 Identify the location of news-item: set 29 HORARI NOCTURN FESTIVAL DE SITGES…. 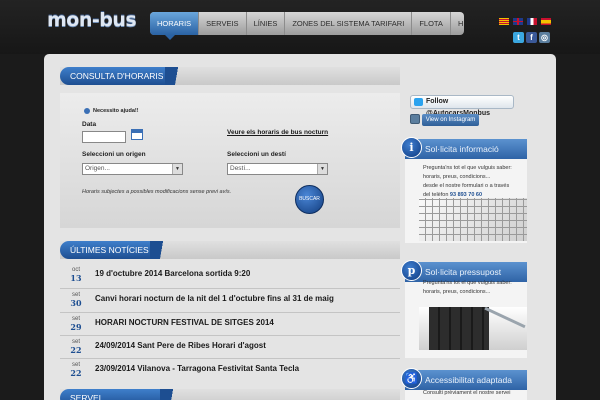
(230, 325).